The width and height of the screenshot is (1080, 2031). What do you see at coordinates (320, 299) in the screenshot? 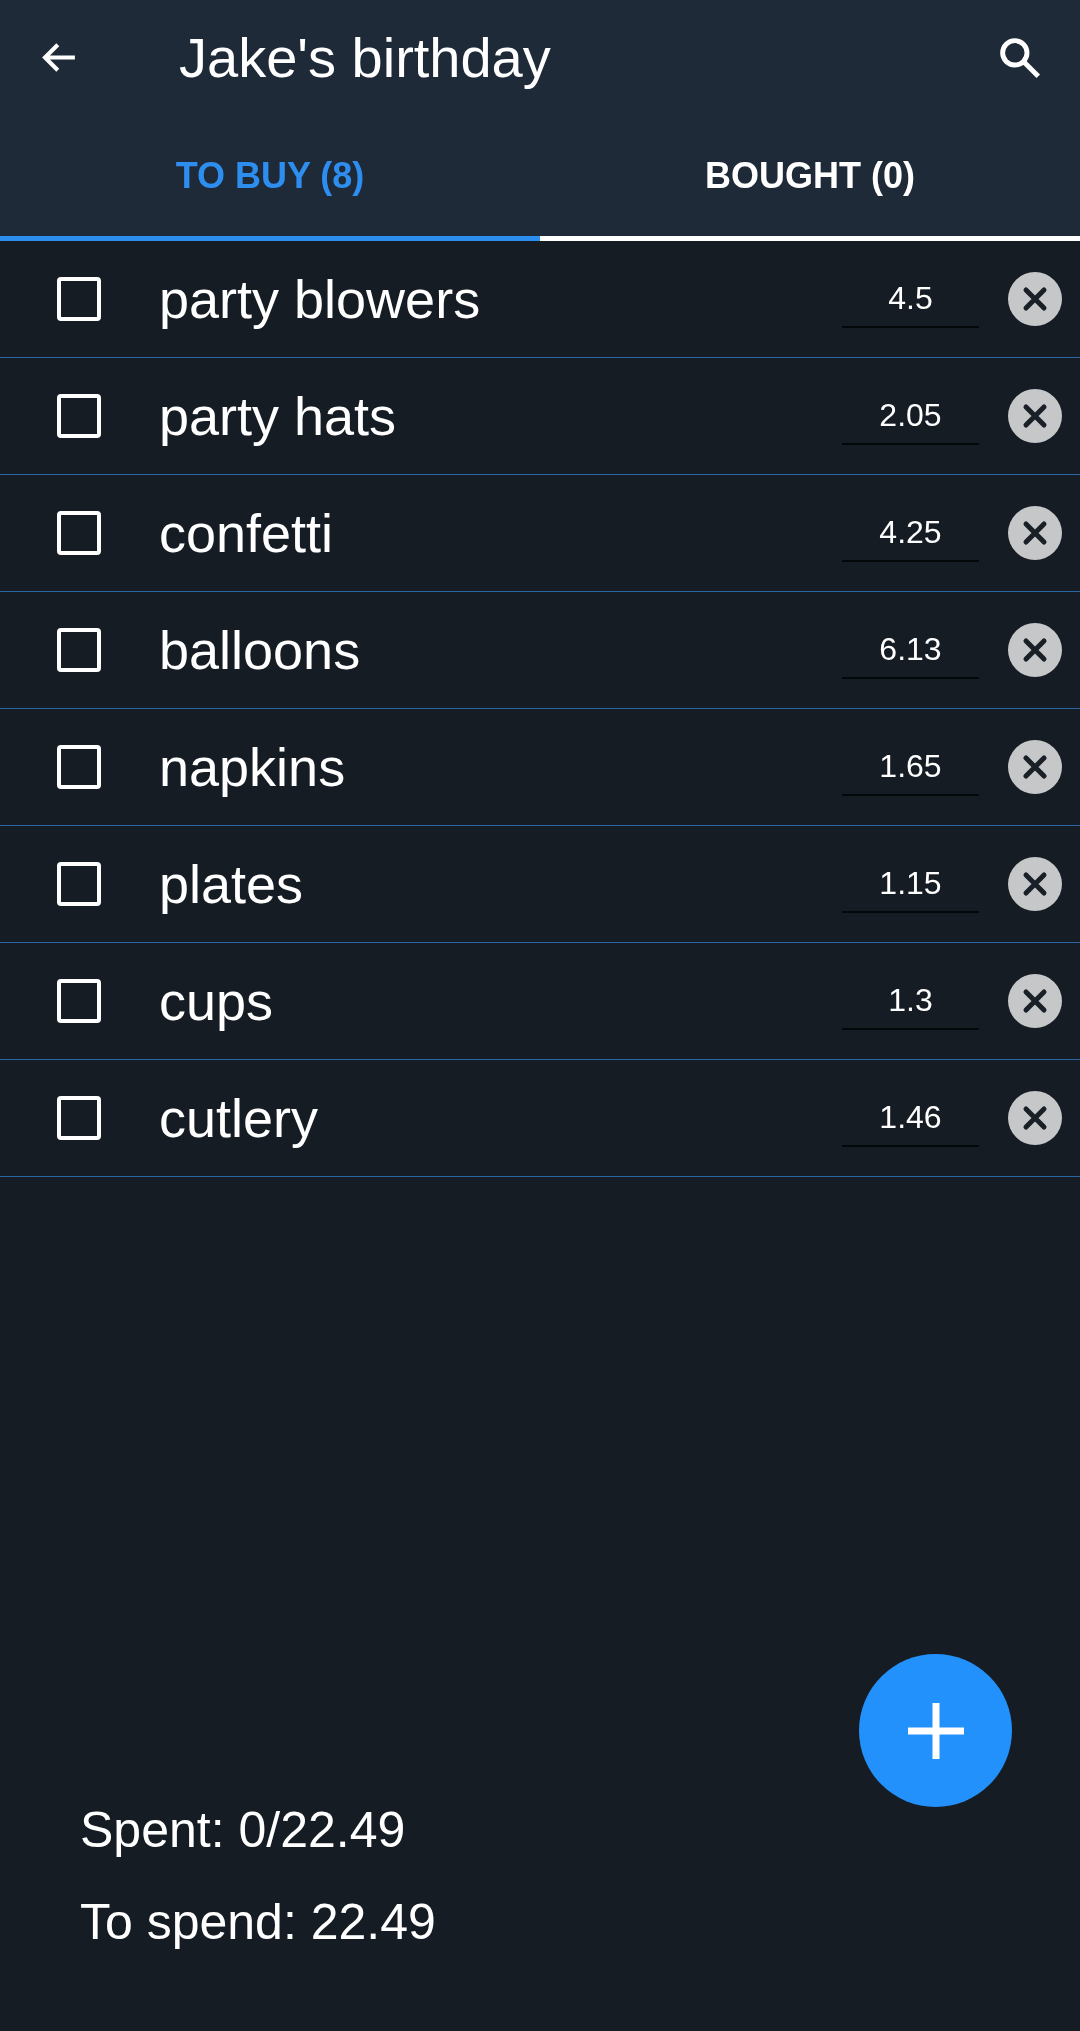
I see `item-name: party blowers` at bounding box center [320, 299].